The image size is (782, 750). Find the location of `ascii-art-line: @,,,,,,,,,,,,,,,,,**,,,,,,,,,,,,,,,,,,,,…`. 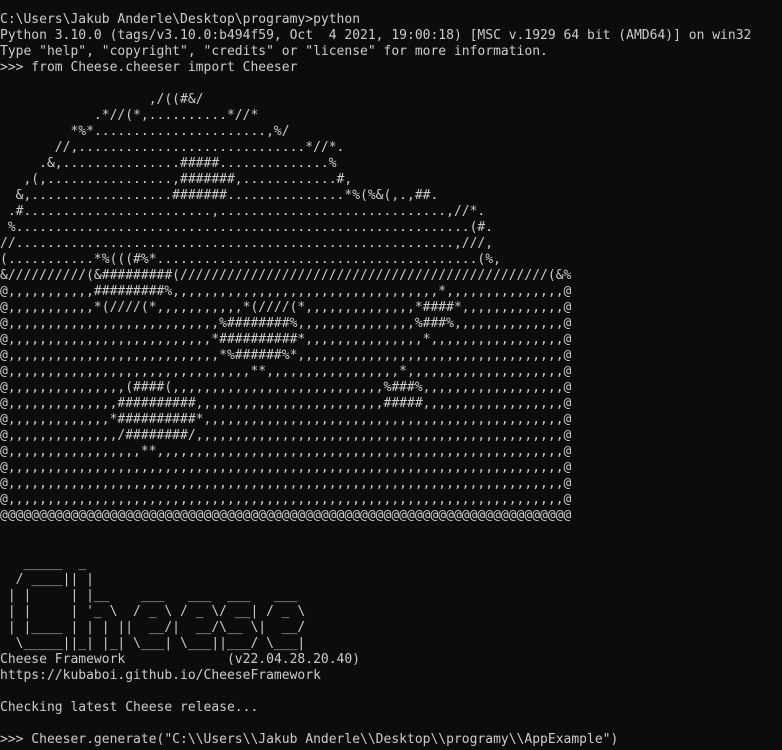

ascii-art-line: @,,,,,,,,,,,,,,,,,**,,,,,,,,,,,,,,,,,,,,… is located at coordinates (286, 451).